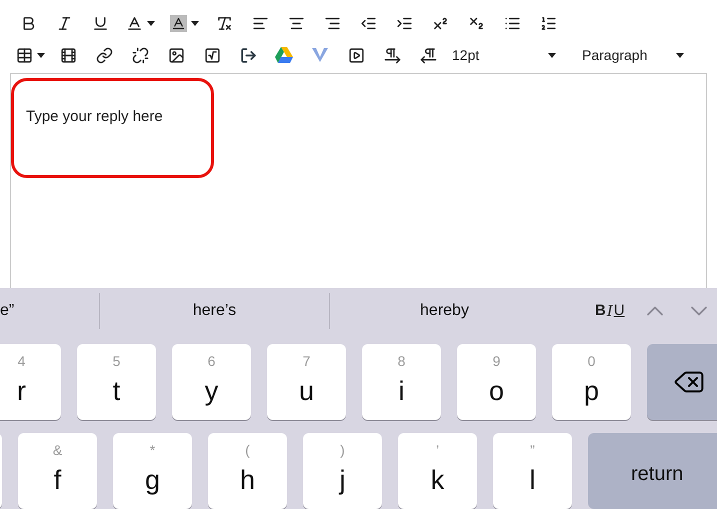 The image size is (717, 509). What do you see at coordinates (212, 361) in the screenshot?
I see `key-alt-text: 6` at bounding box center [212, 361].